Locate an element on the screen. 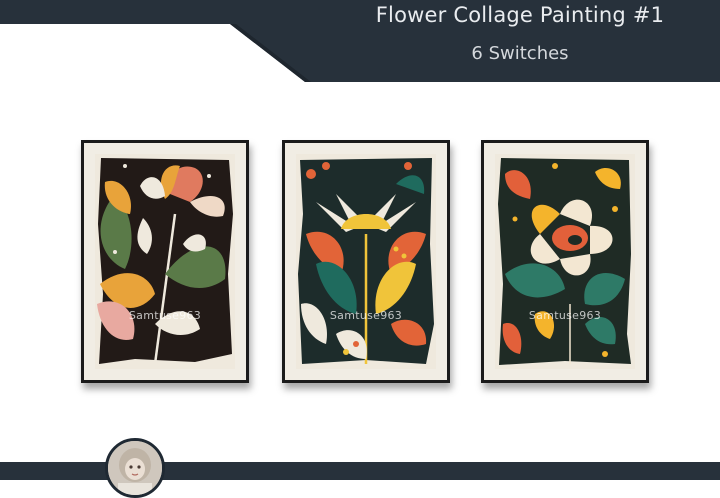 The height and width of the screenshot is (498, 720). painting-frame-1: Samtuse963 is located at coordinates (165, 261).